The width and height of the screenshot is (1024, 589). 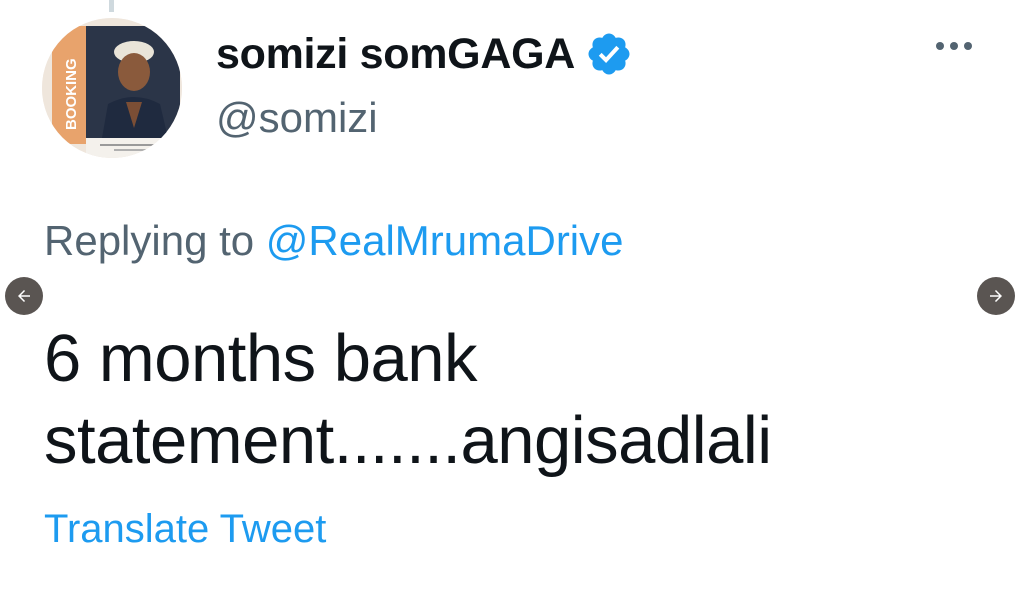 I want to click on arrow-left-icon, so click(x=24, y=296).